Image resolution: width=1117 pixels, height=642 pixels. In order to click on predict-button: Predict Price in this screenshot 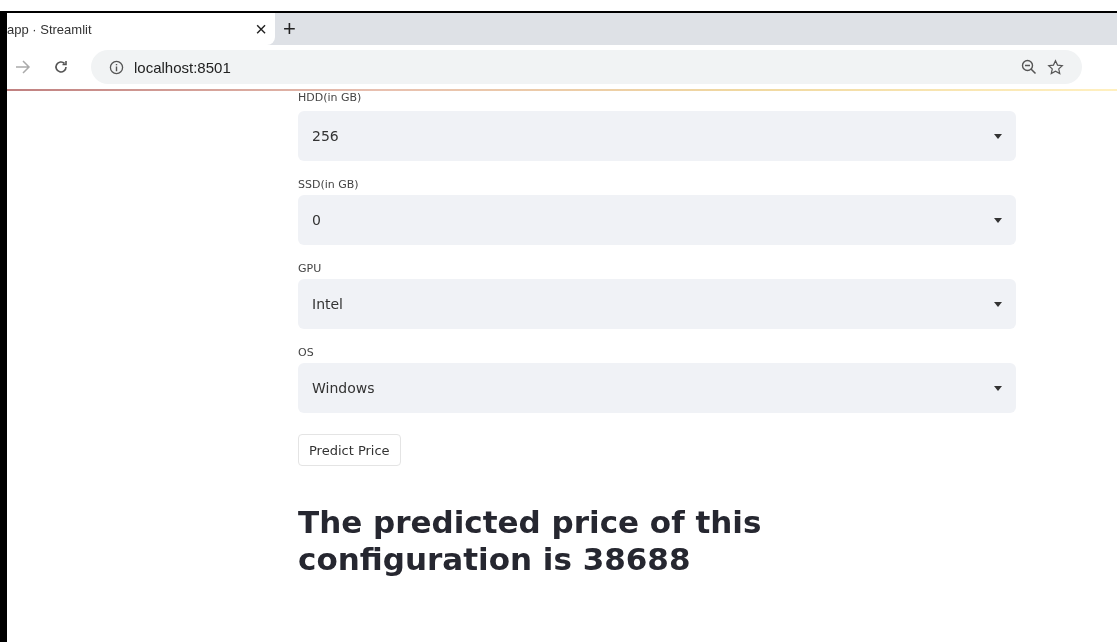, I will do `click(349, 450)`.